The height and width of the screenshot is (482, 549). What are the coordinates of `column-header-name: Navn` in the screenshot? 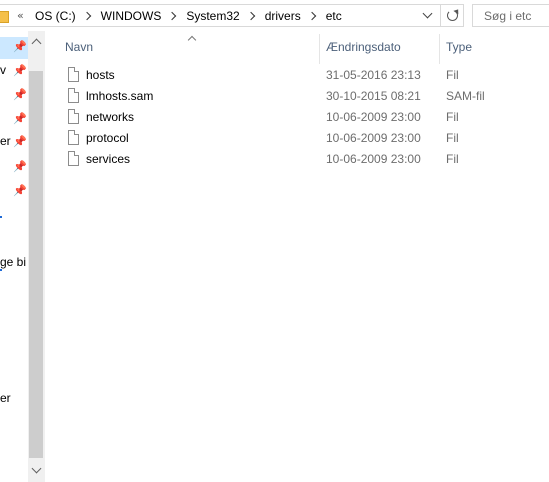 It's located at (79, 47).